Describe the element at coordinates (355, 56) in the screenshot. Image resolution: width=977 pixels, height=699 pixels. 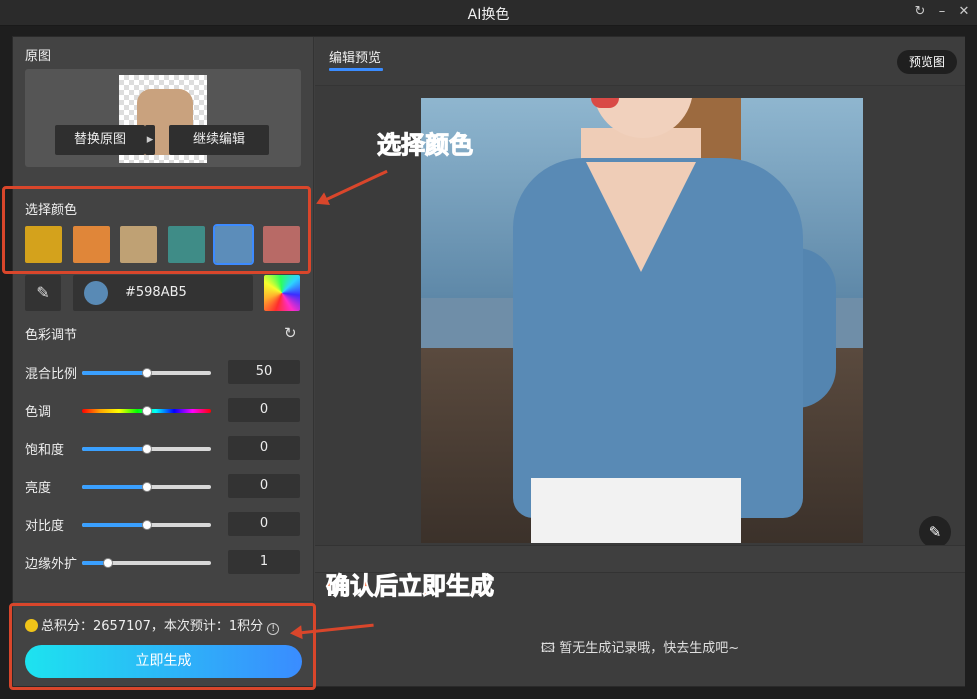
I see `tab-edit-preview: 编辑预览` at that location.